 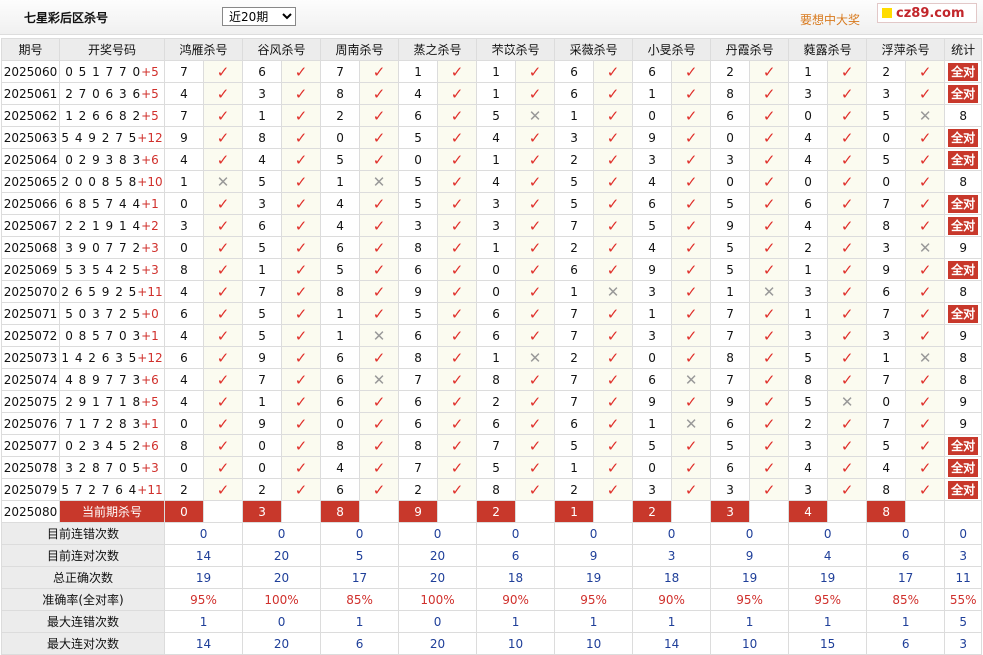 What do you see at coordinates (516, 49) in the screenshot?
I see `expert-header: 芣苡杀号` at bounding box center [516, 49].